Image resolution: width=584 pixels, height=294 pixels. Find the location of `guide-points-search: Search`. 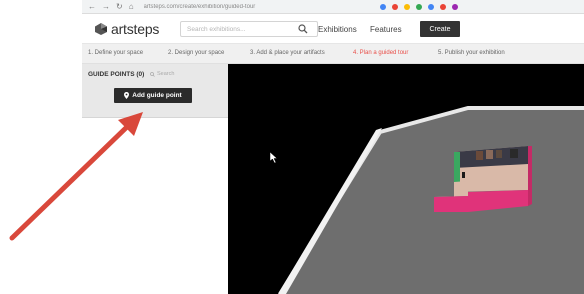

guide-points-search: Search is located at coordinates (162, 74).